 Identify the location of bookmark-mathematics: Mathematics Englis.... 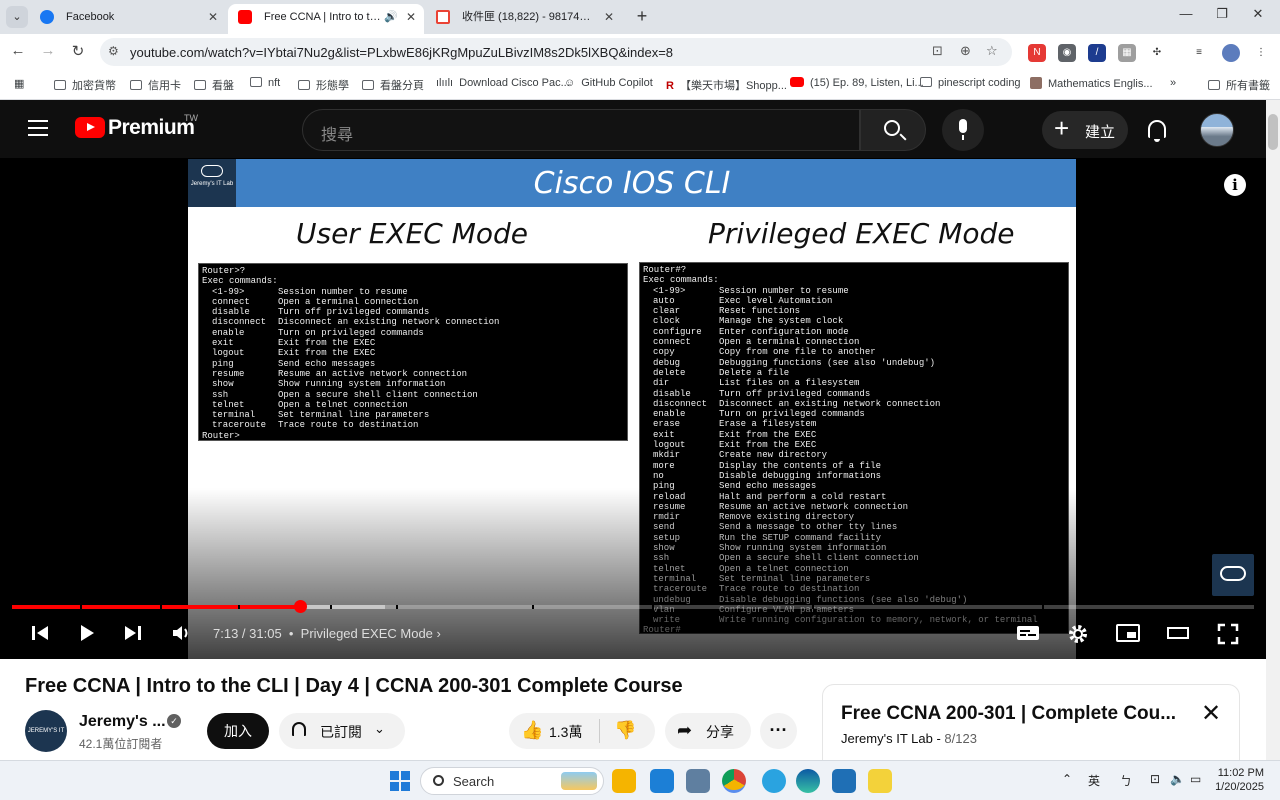
(1091, 83).